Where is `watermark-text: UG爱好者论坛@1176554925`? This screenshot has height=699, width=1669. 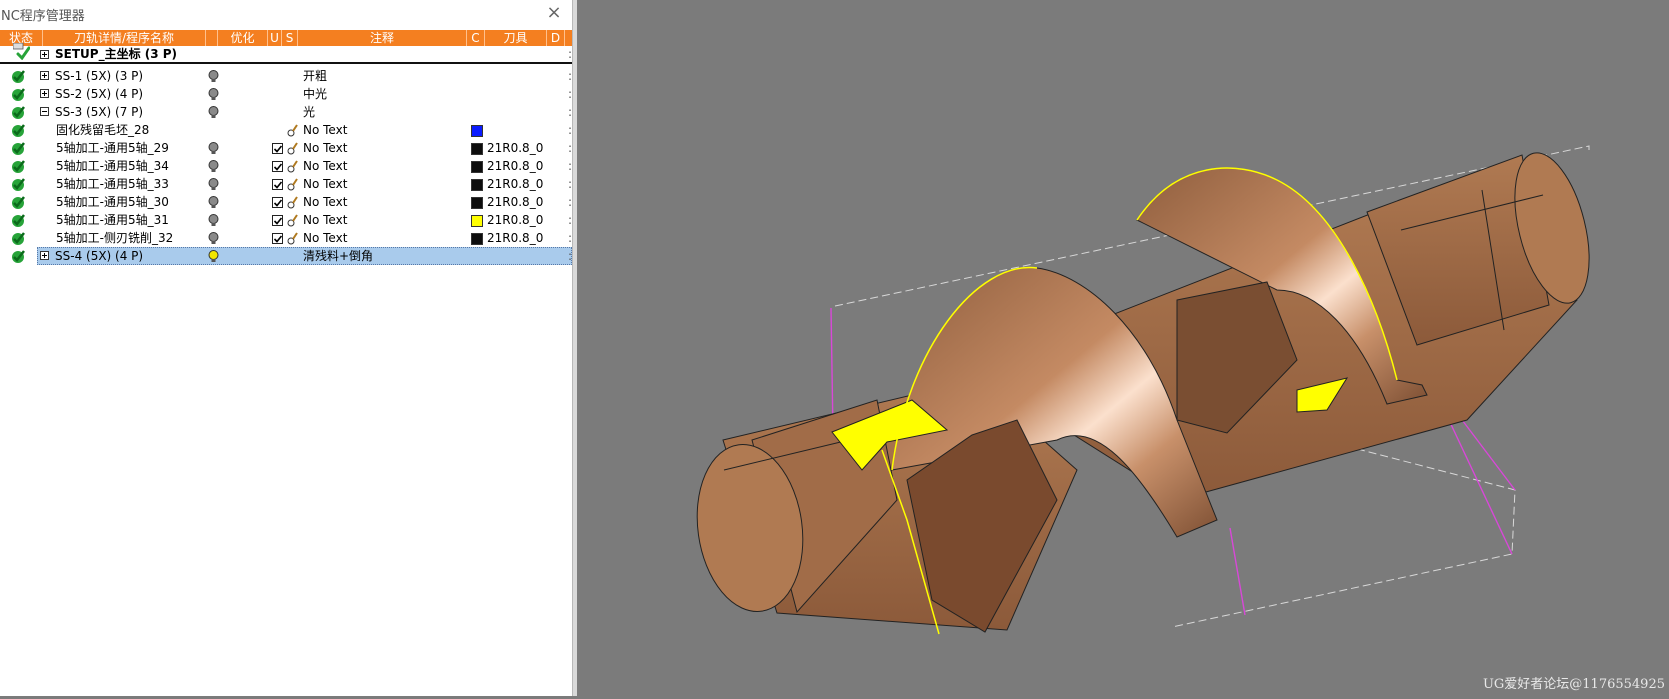 watermark-text: UG爱好者论坛@1176554925 is located at coordinates (1574, 684).